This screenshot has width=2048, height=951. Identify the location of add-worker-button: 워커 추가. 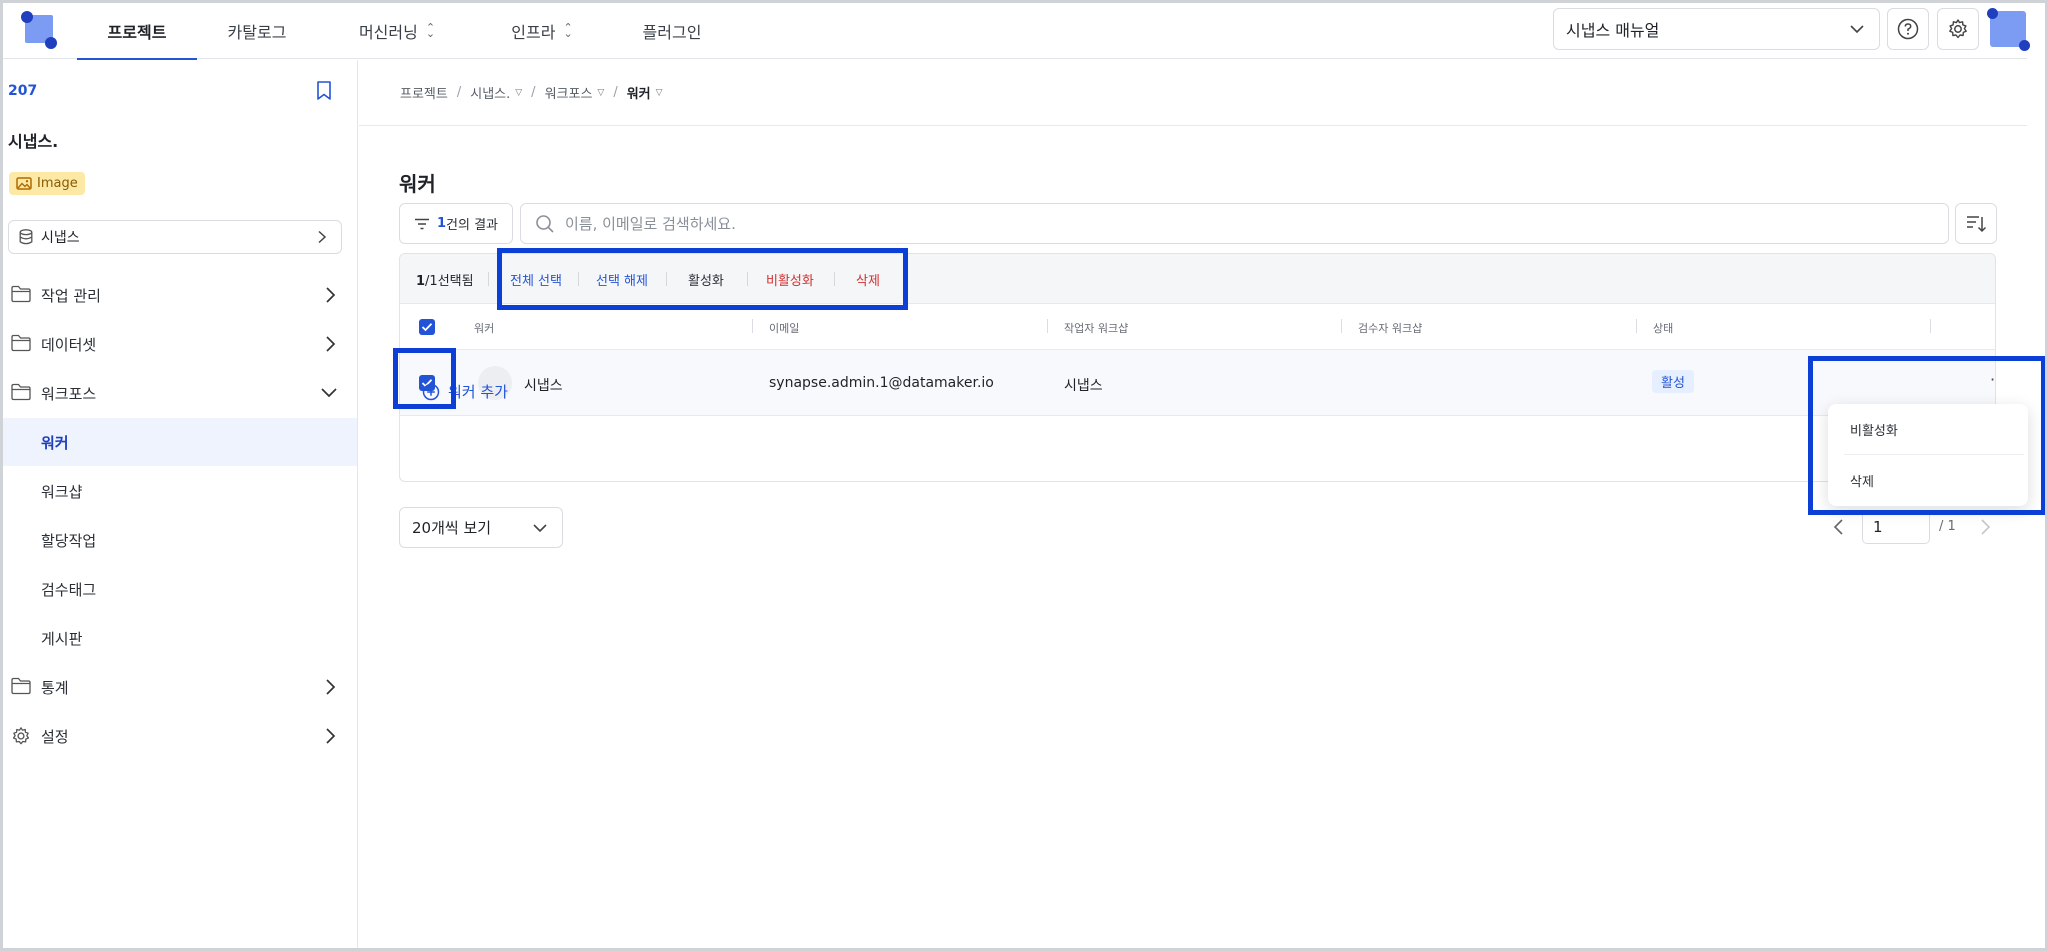
(465, 391).